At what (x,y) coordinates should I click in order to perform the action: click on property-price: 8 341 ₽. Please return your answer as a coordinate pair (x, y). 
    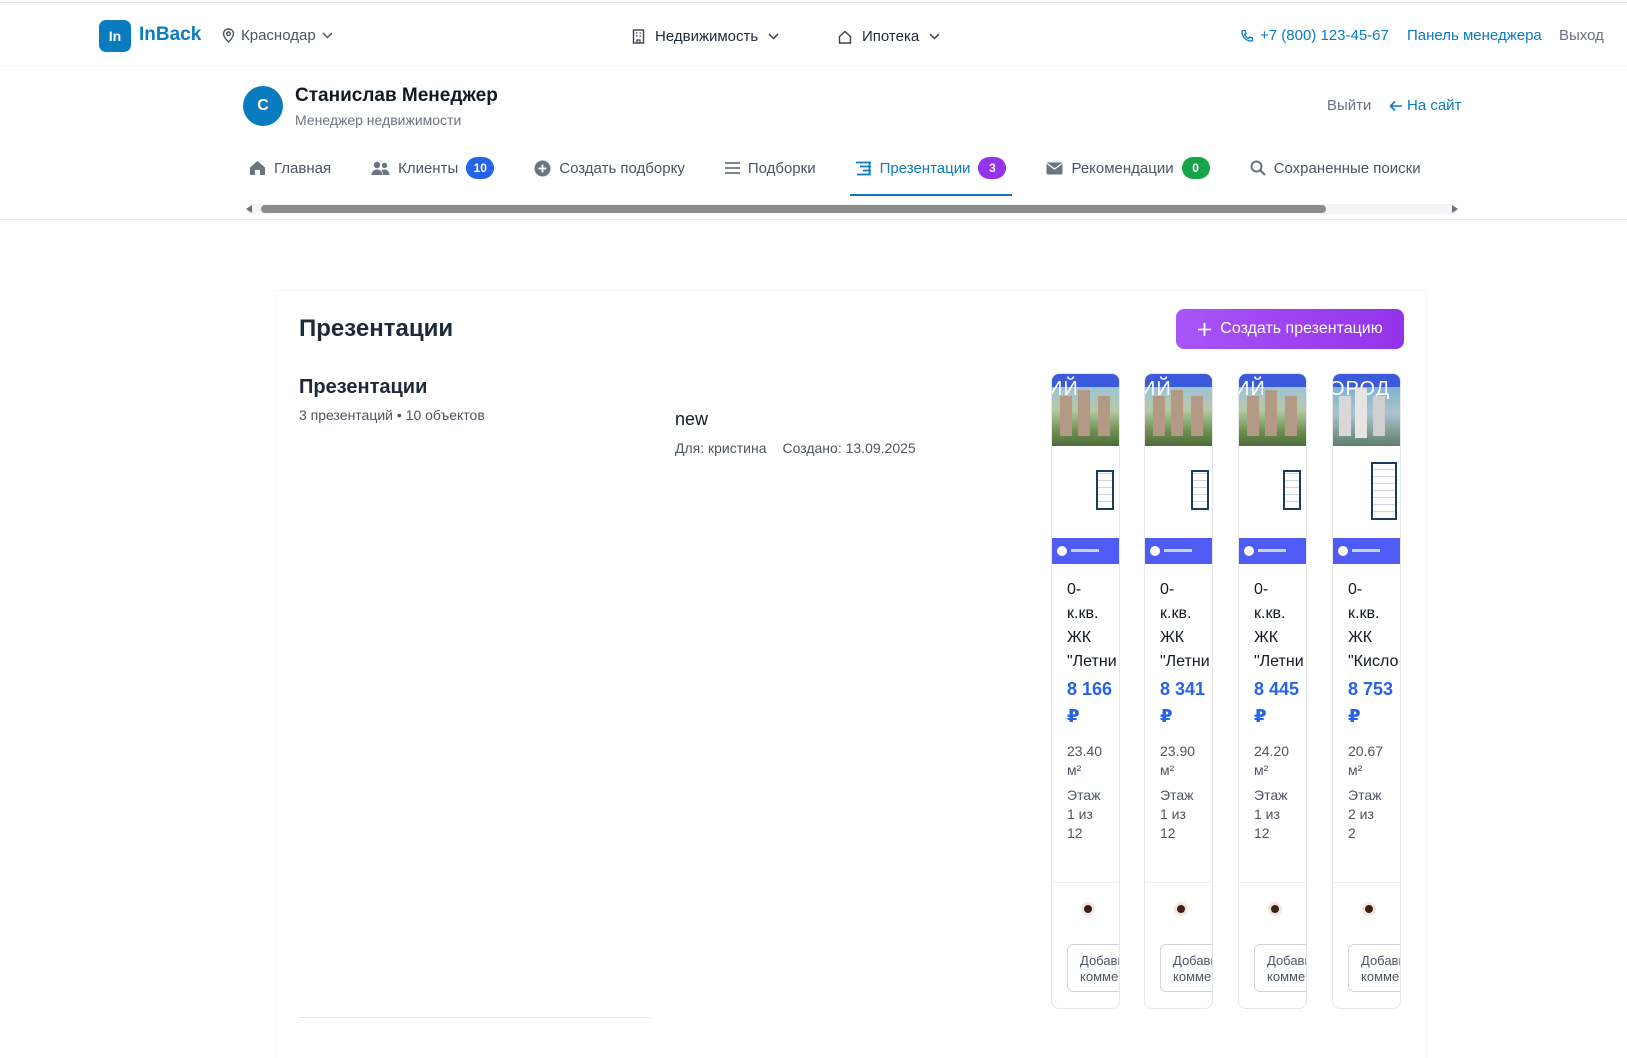
    Looking at the image, I should click on (1183, 702).